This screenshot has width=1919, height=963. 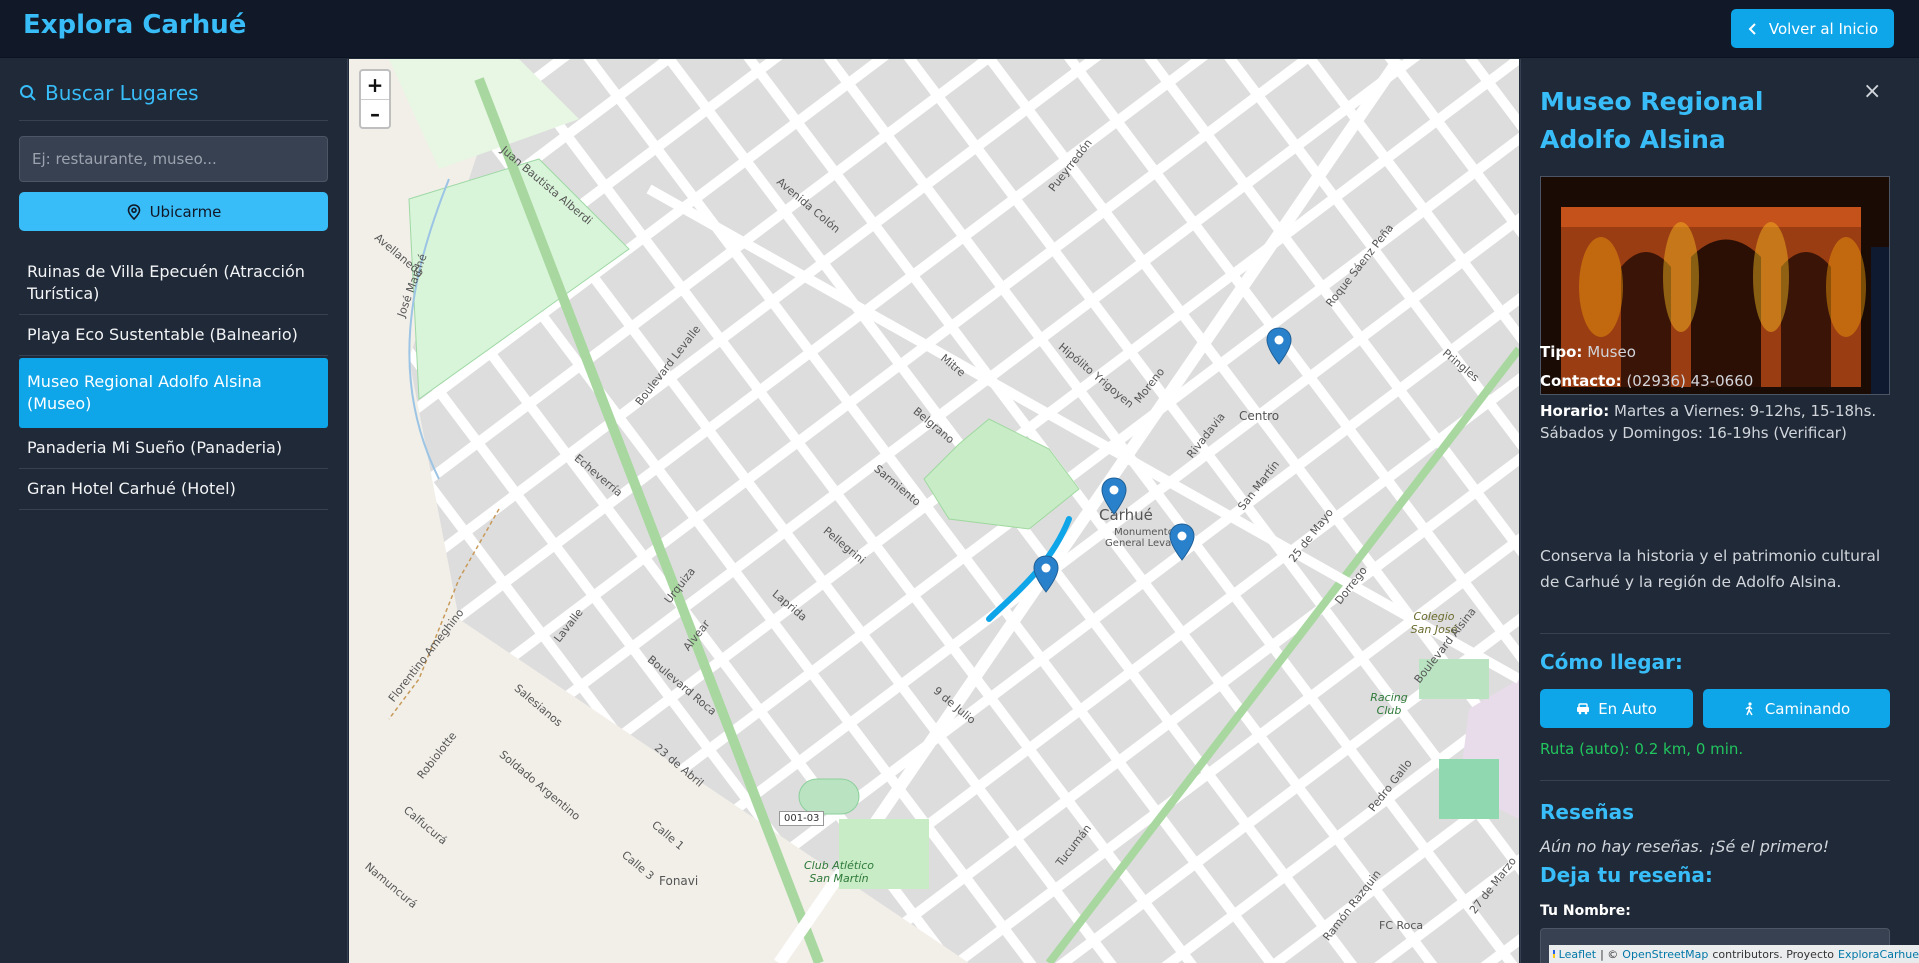 What do you see at coordinates (1752, 28) in the screenshot?
I see `chevron-left-icon` at bounding box center [1752, 28].